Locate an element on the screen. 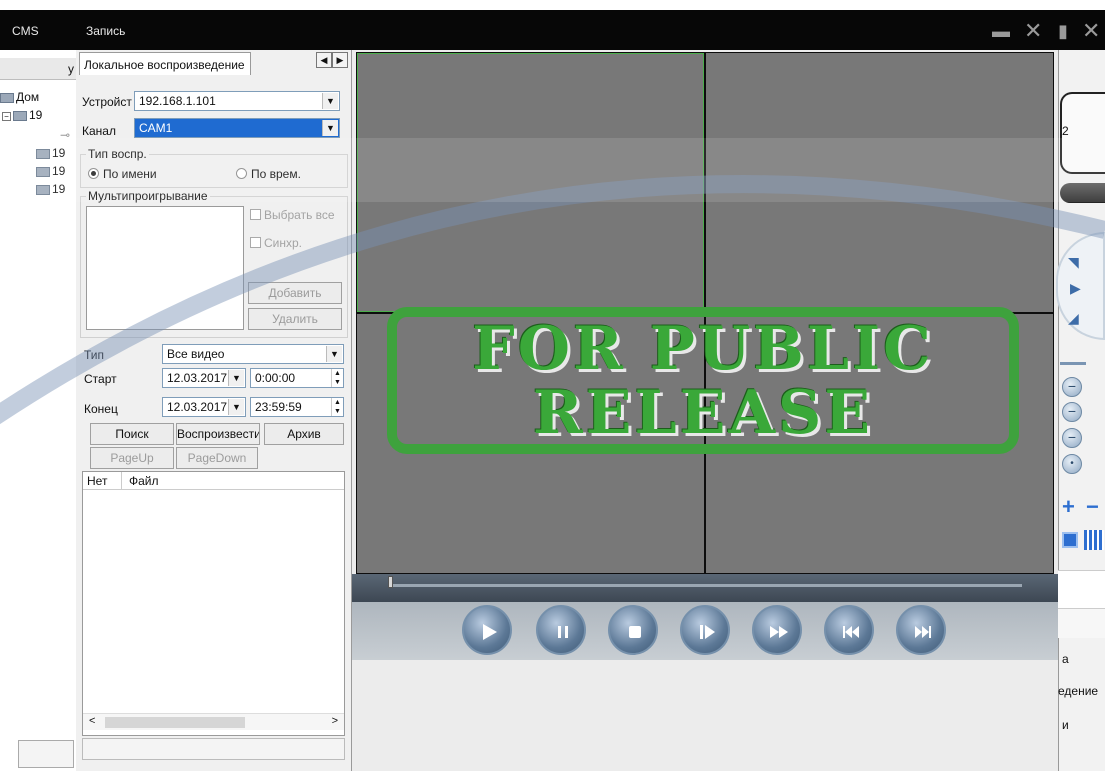  fast-forward-control-button is located at coordinates (777, 630).